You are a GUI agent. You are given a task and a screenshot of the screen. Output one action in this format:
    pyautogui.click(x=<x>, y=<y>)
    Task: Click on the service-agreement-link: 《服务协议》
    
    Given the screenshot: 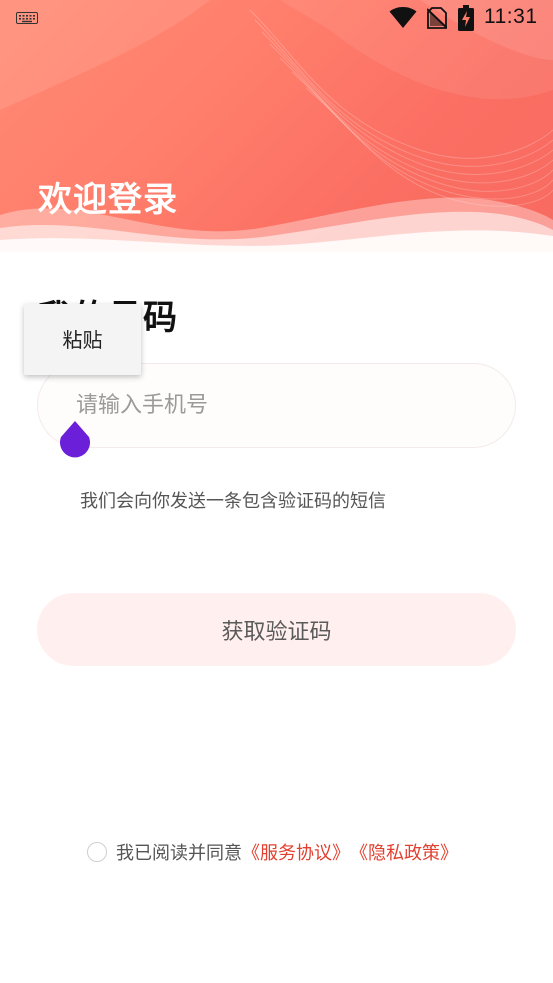 What is the action you would take?
    pyautogui.click(x=296, y=852)
    